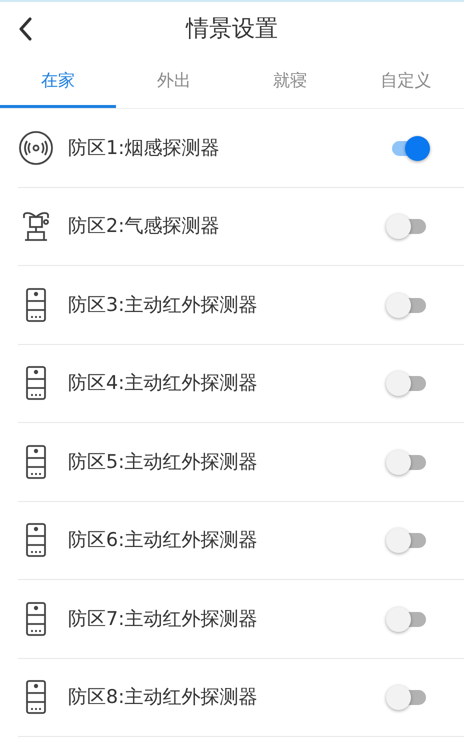 Image resolution: width=464 pixels, height=741 pixels. I want to click on zone-name: 防区7:主动红外探测器, so click(163, 619).